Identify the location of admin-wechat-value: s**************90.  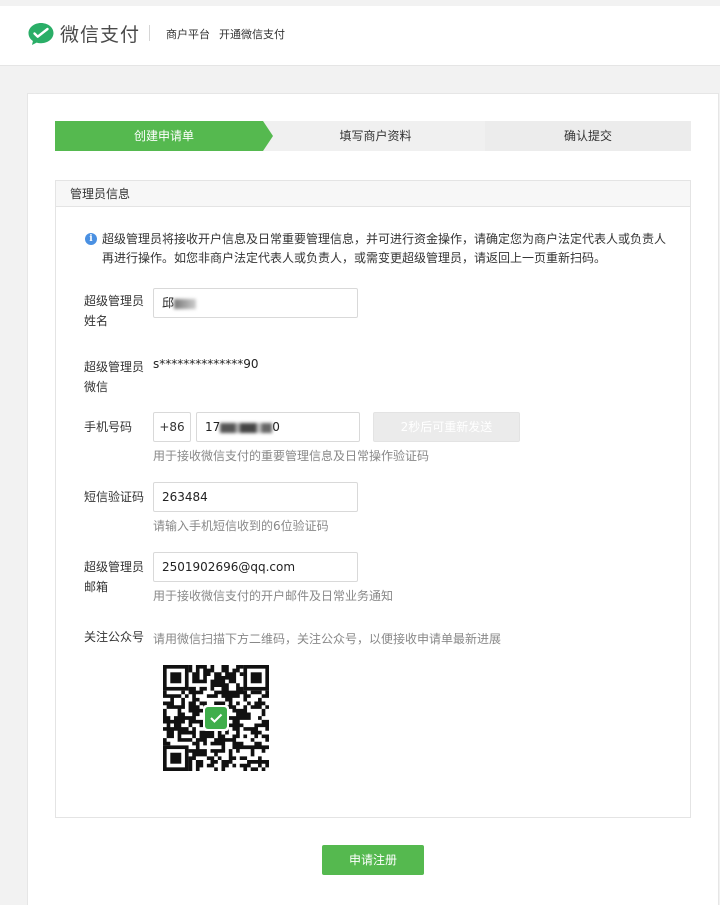
(206, 364).